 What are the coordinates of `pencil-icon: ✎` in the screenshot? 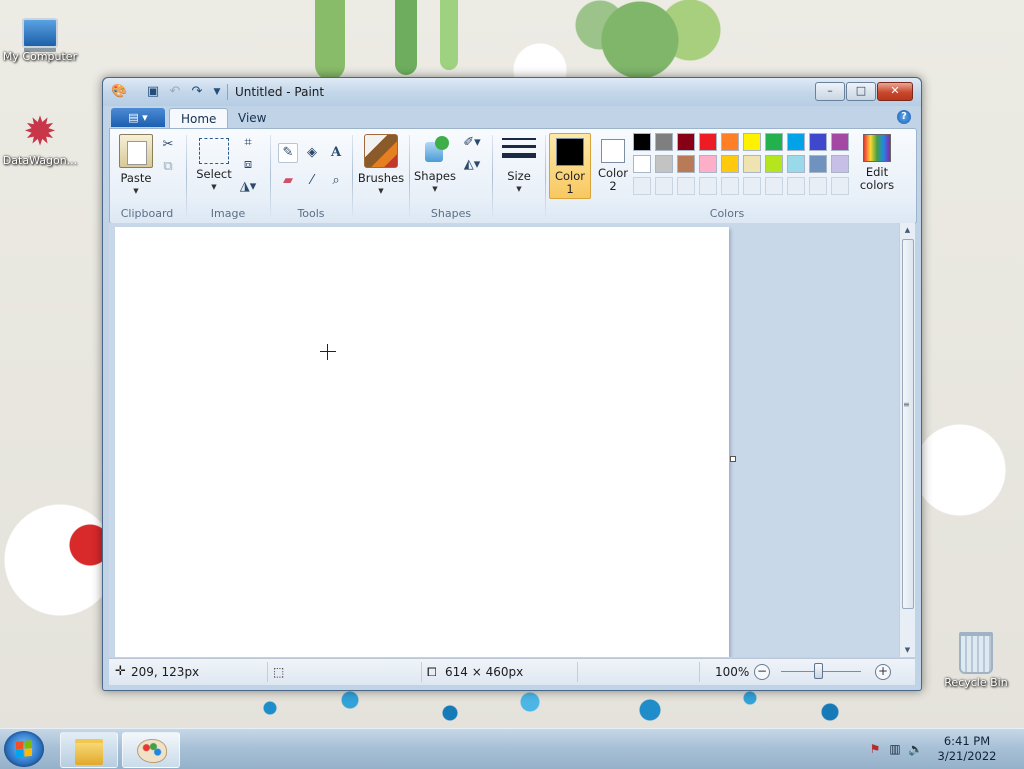 It's located at (288, 153).